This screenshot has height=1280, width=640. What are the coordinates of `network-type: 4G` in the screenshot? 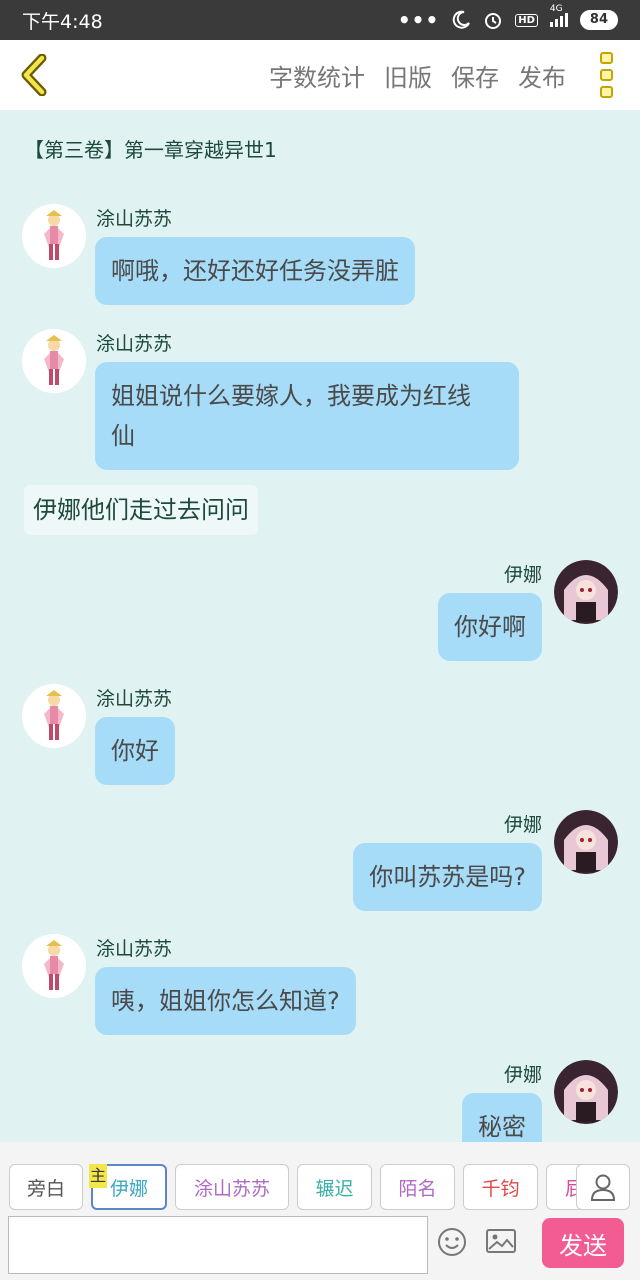 It's located at (556, 9).